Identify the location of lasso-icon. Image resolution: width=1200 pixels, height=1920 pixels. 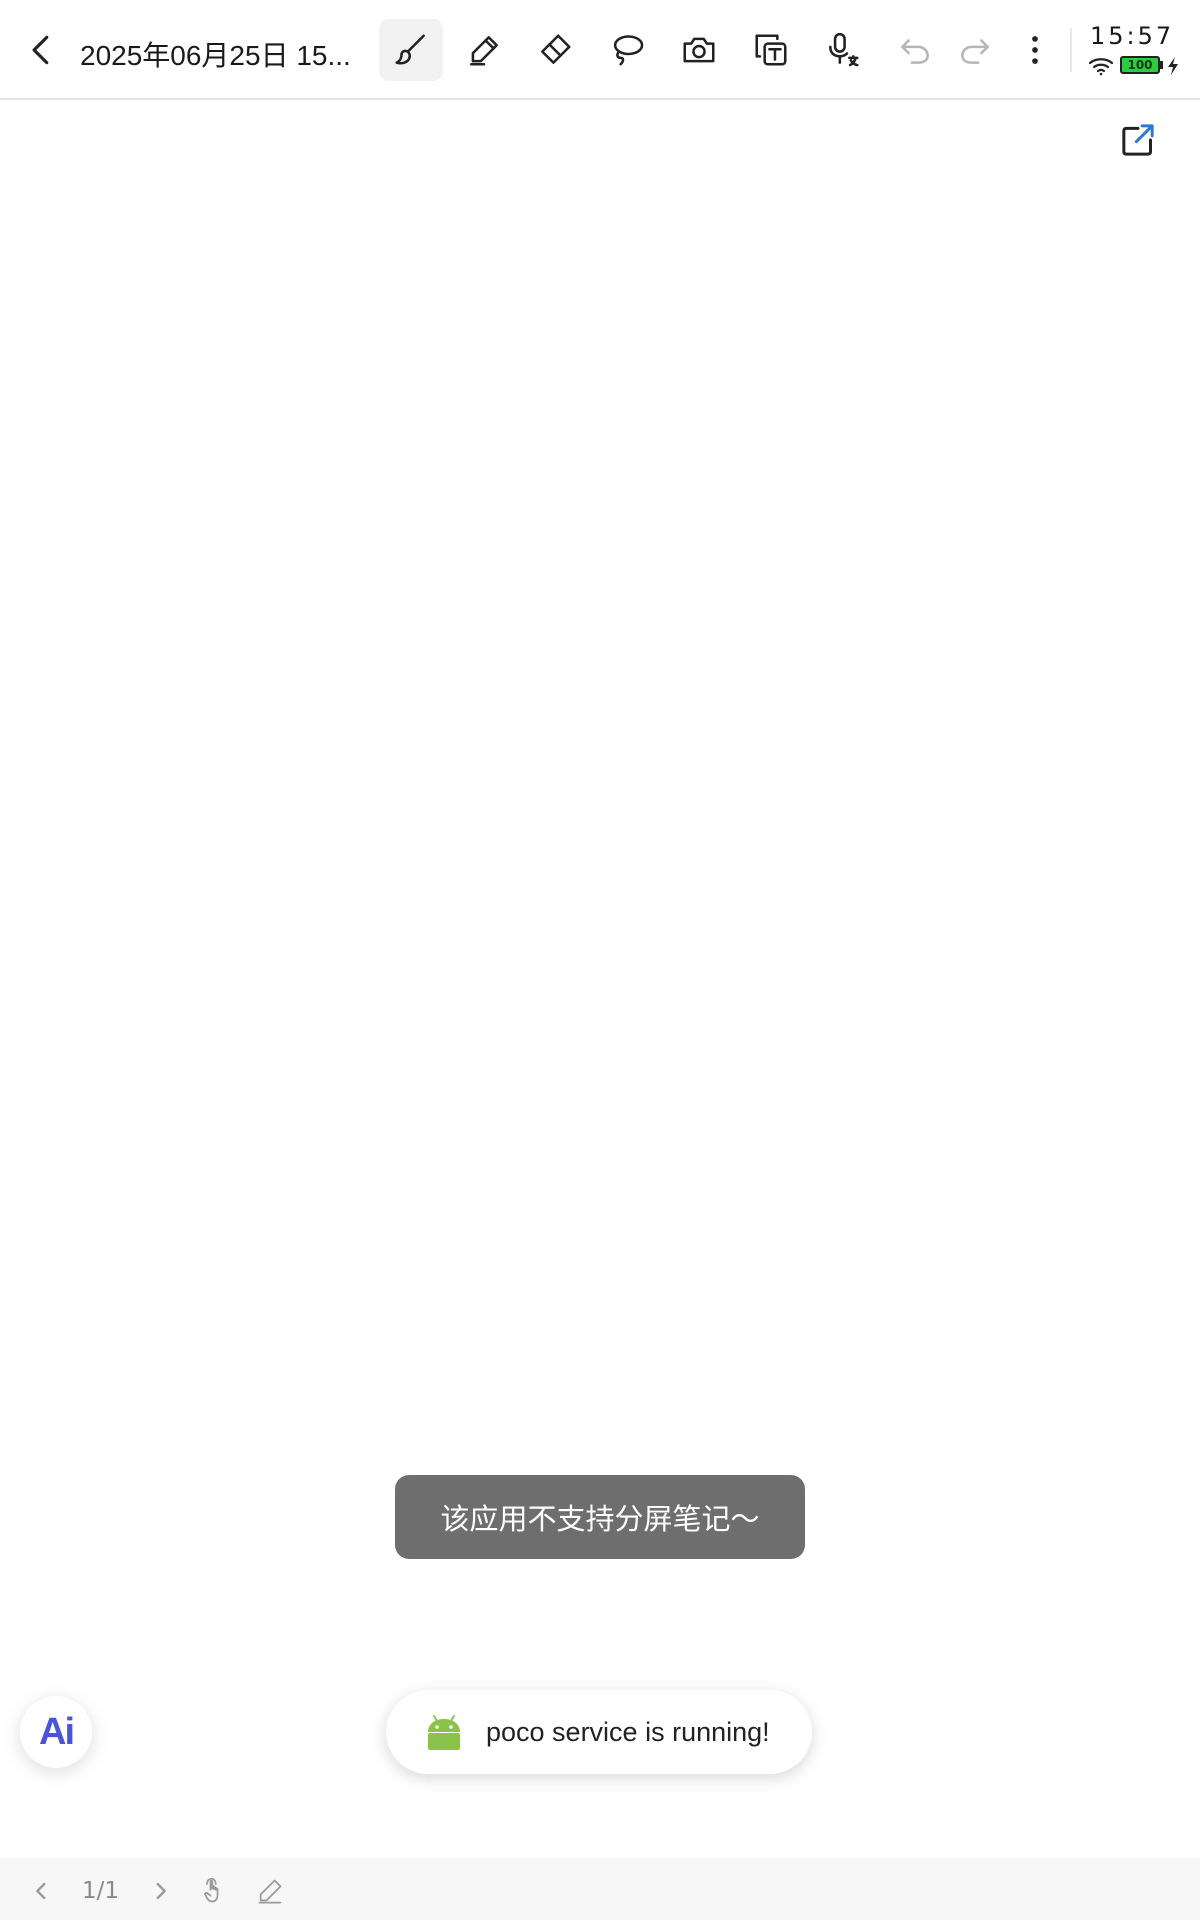
(627, 50).